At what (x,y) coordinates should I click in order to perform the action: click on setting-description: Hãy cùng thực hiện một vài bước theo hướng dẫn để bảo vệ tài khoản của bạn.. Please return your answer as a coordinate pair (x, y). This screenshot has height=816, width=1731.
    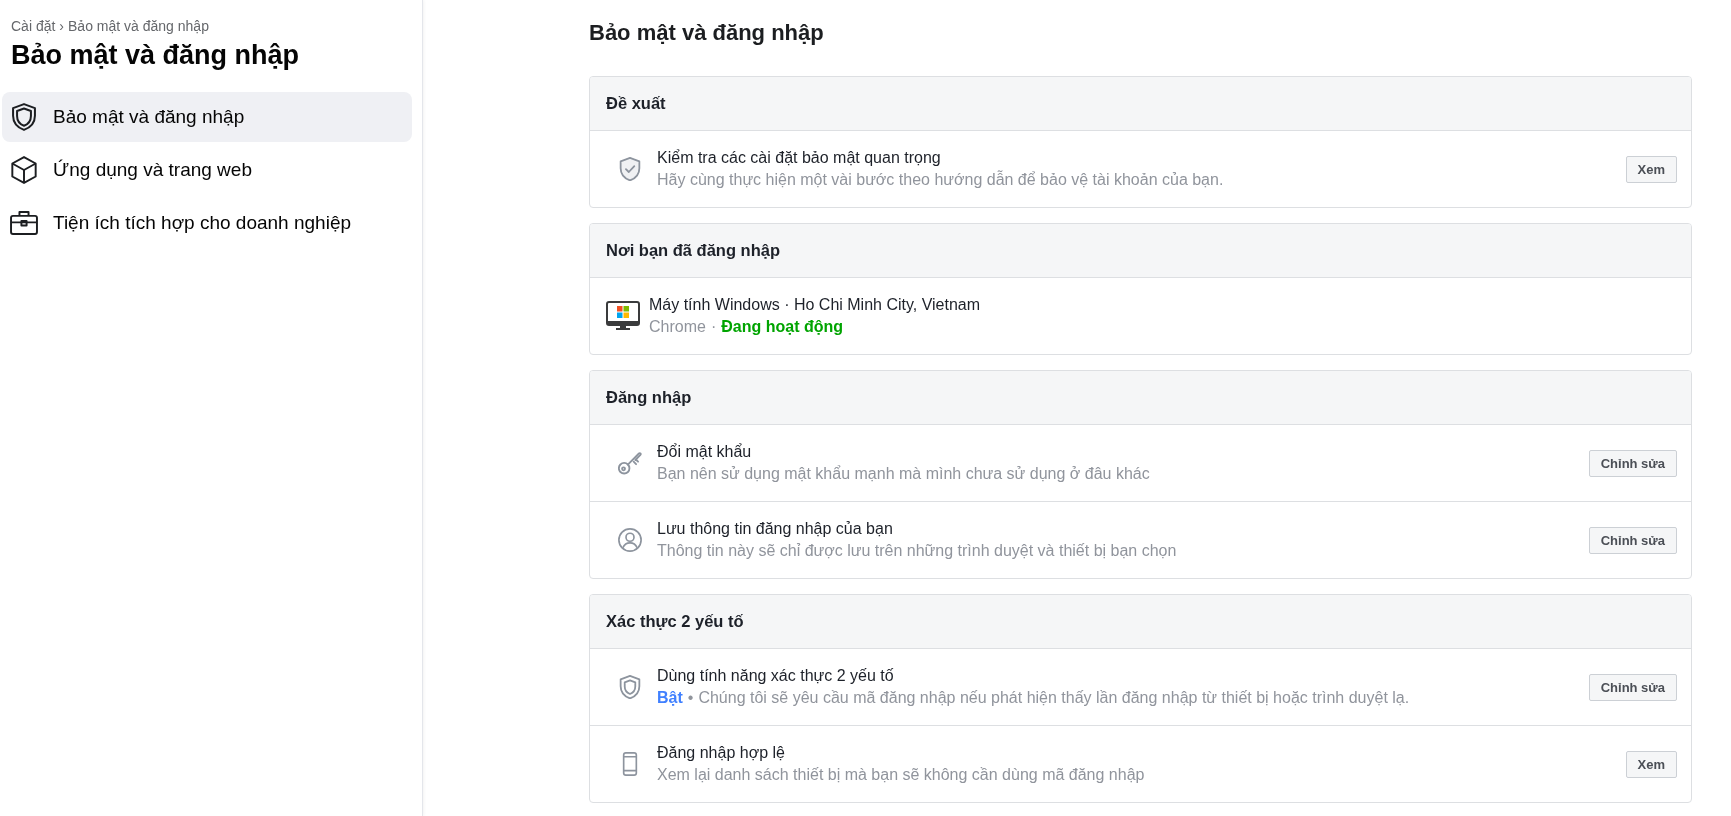
    Looking at the image, I should click on (940, 179).